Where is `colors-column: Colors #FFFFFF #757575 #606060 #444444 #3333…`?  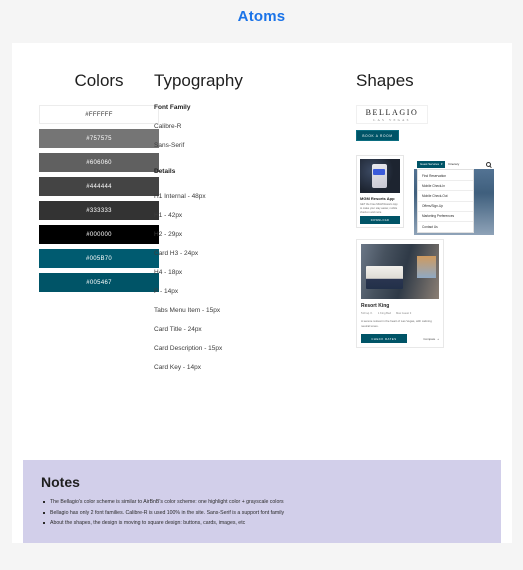 colors-column: Colors #FFFFFF #757575 #606060 #444444 #3333… is located at coordinates (99, 184).